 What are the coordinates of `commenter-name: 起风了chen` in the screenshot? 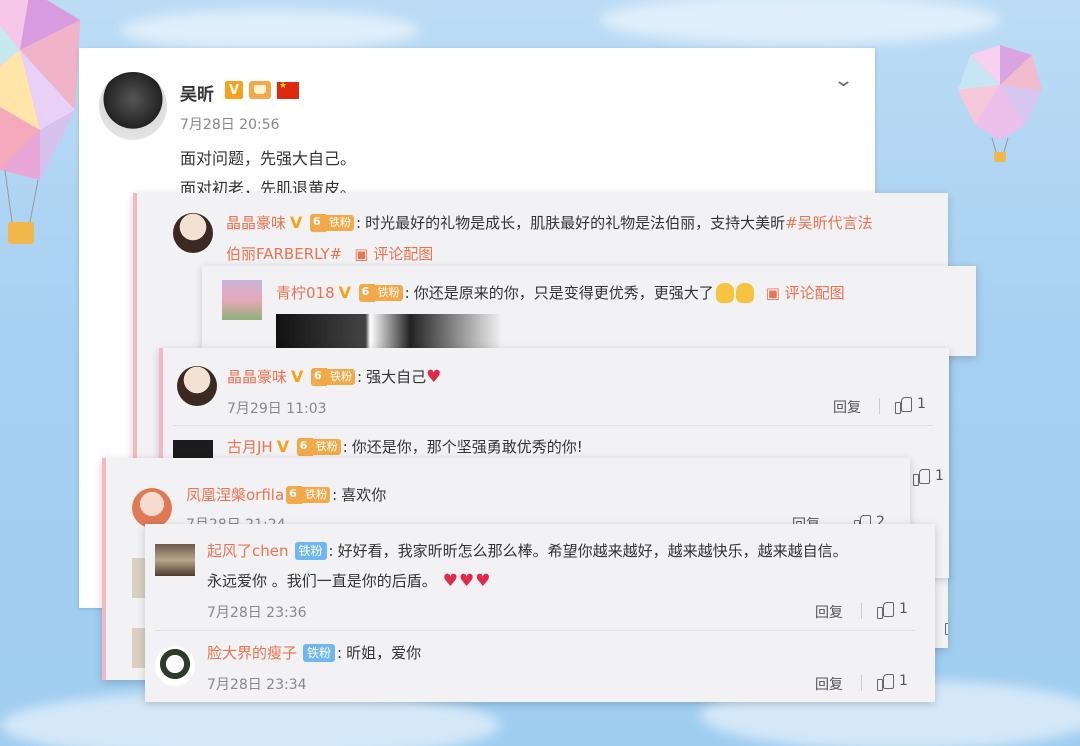 It's located at (248, 550).